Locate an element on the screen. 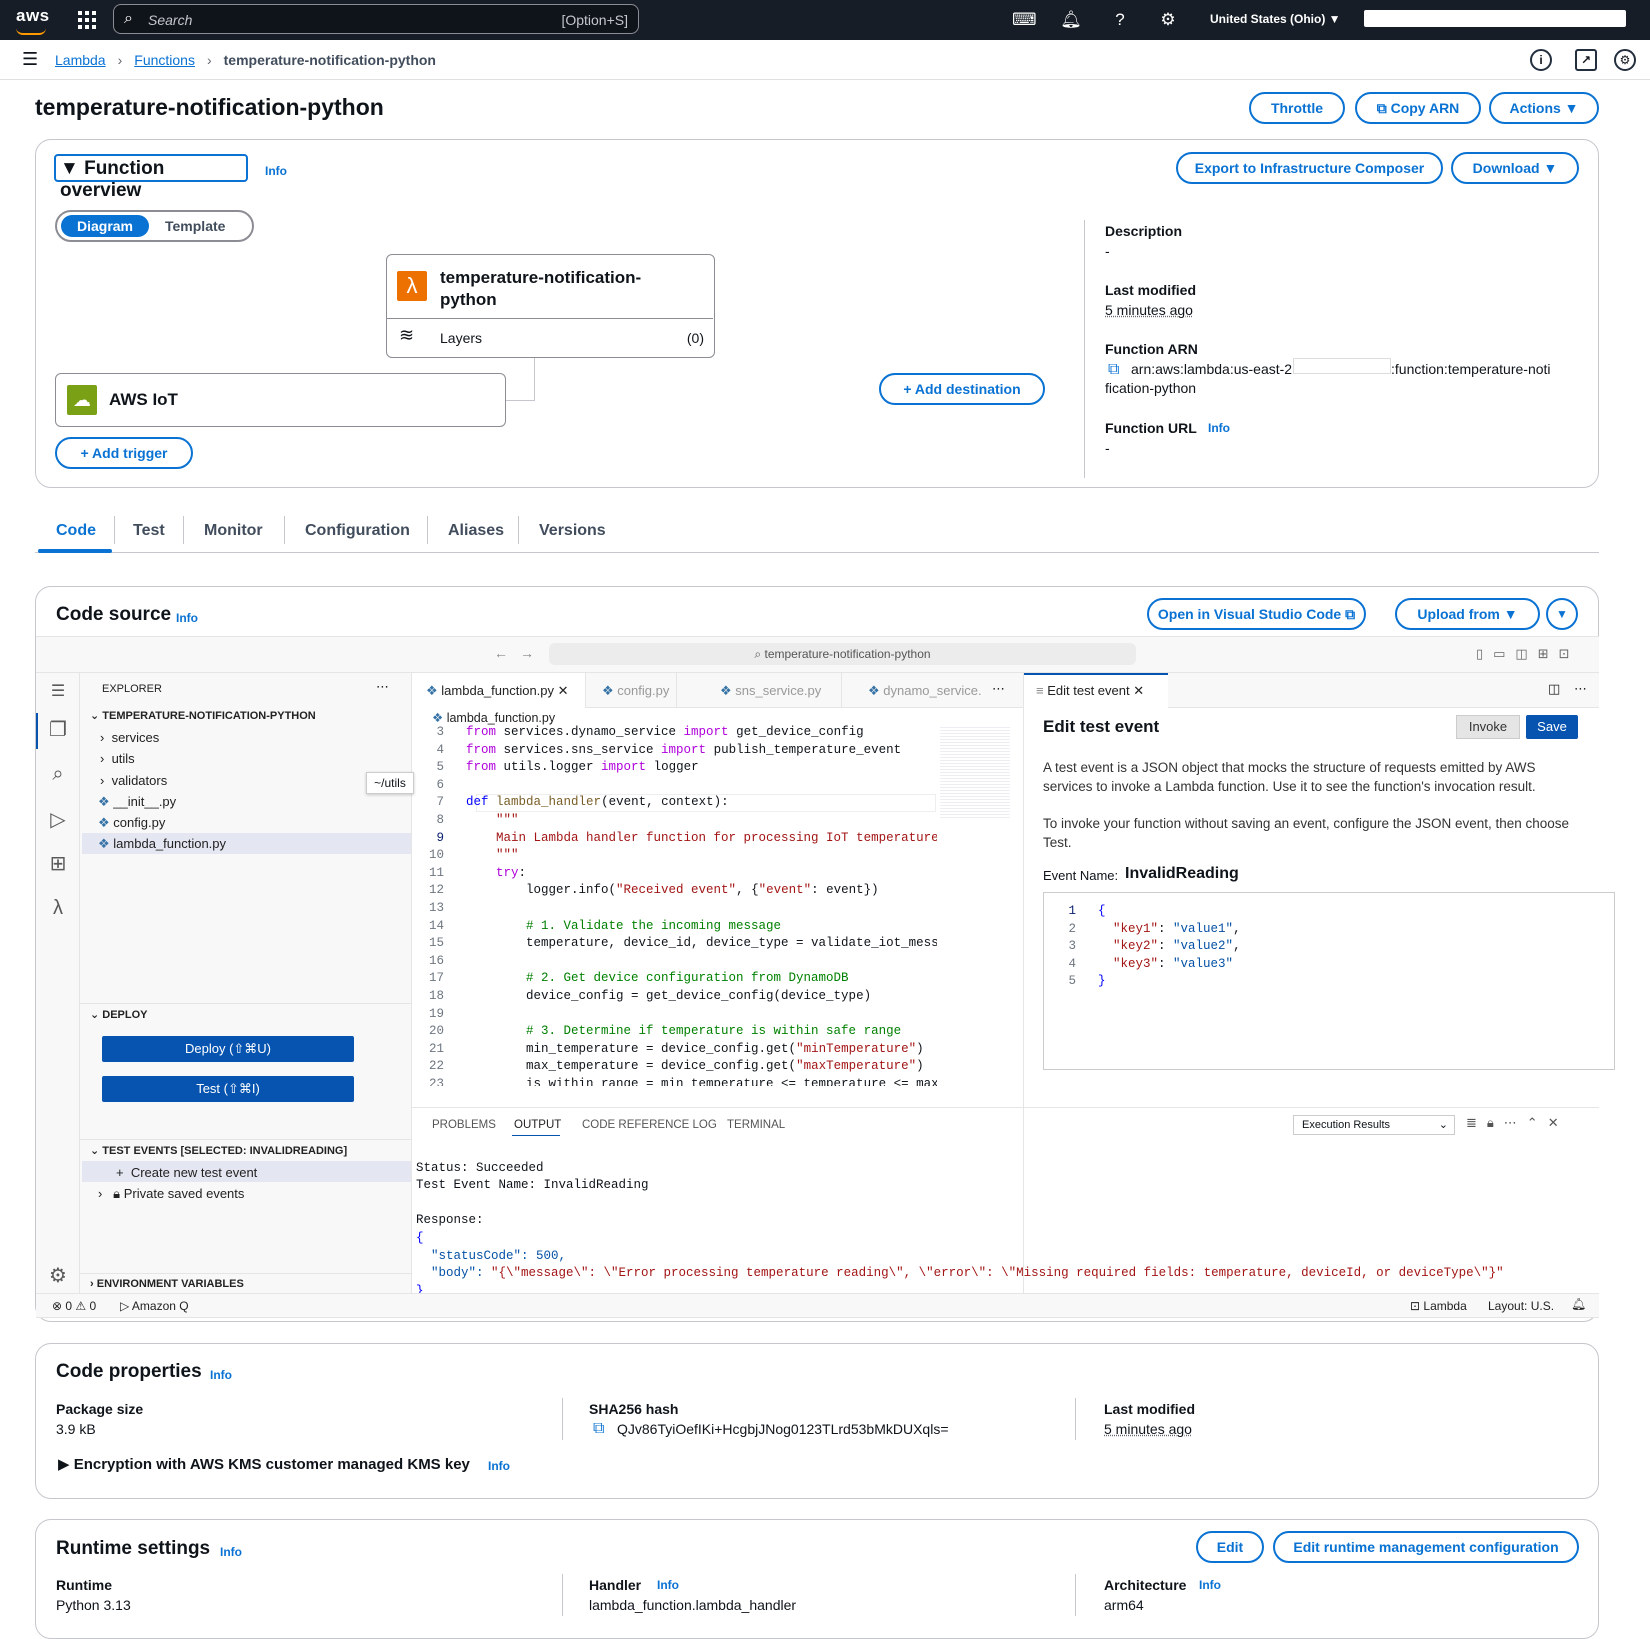 The image size is (1650, 1639). code-source-info: Info is located at coordinates (187, 618).